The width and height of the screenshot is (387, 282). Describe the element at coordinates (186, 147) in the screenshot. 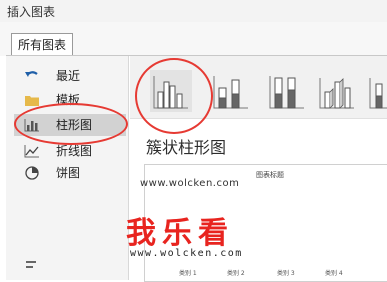

I see `chart-subtype-title: 簇状柱形图` at that location.